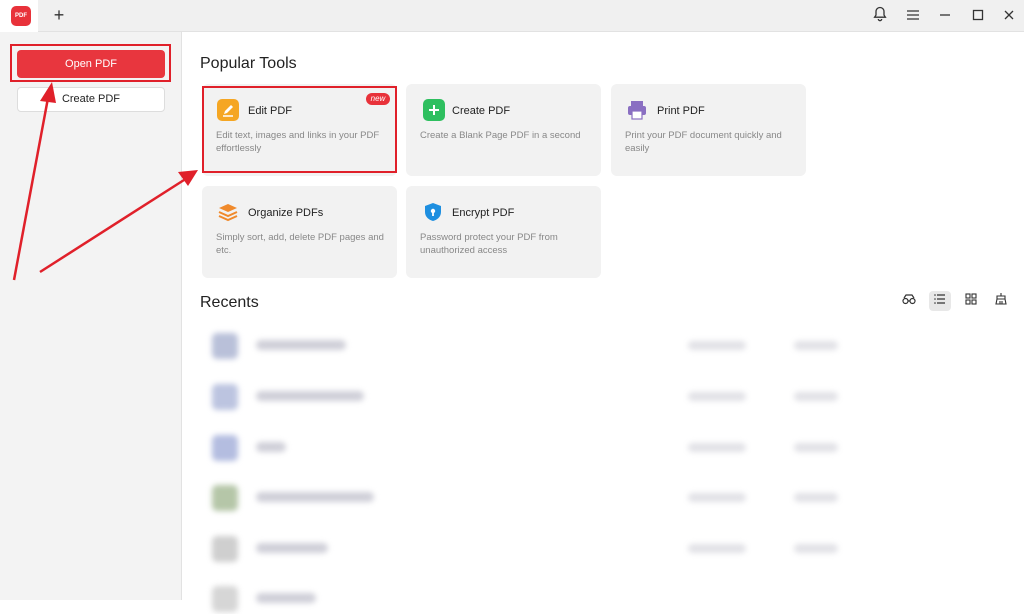 Image resolution: width=1024 pixels, height=614 pixels. I want to click on arrowhead-edit-pdf, so click(188, 178).